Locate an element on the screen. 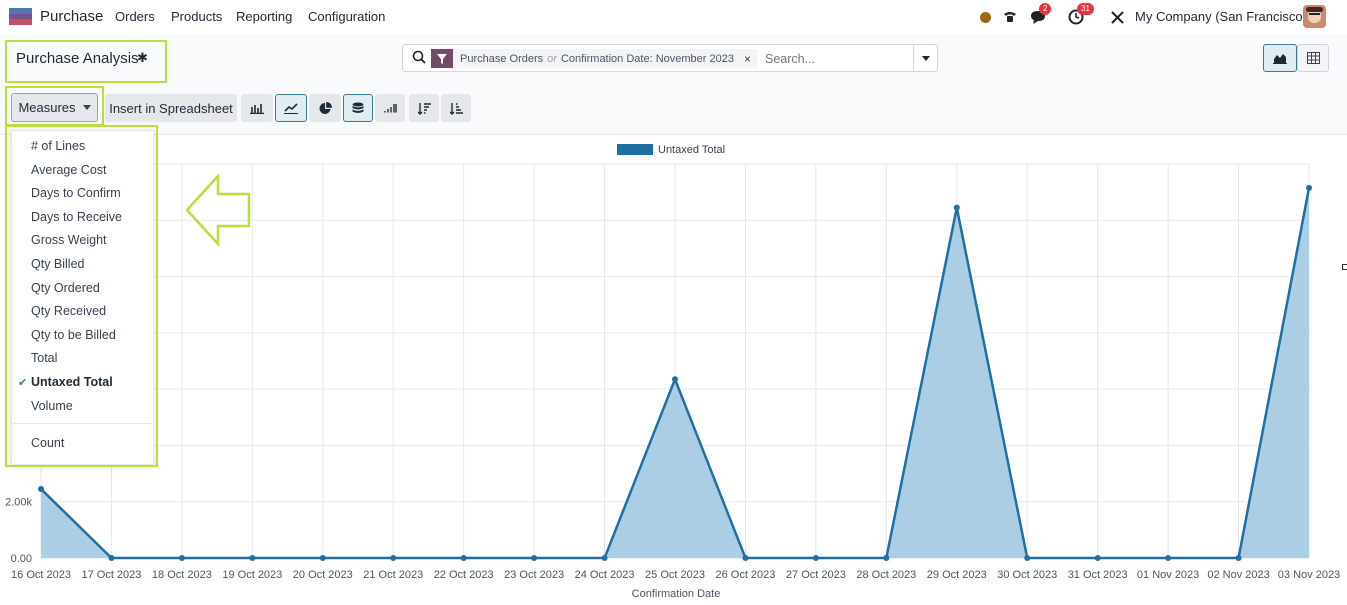  search-input is located at coordinates (837, 59).